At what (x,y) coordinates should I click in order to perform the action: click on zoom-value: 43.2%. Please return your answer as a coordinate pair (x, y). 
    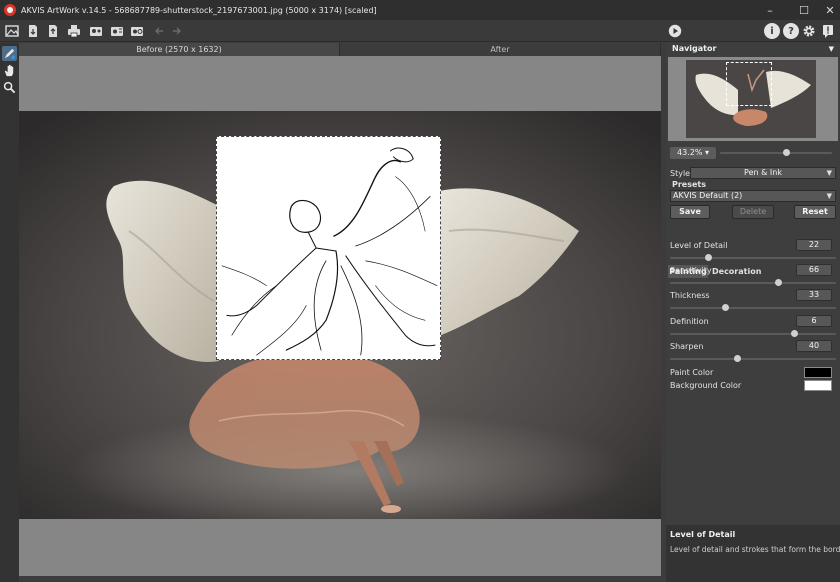
    Looking at the image, I should click on (690, 152).